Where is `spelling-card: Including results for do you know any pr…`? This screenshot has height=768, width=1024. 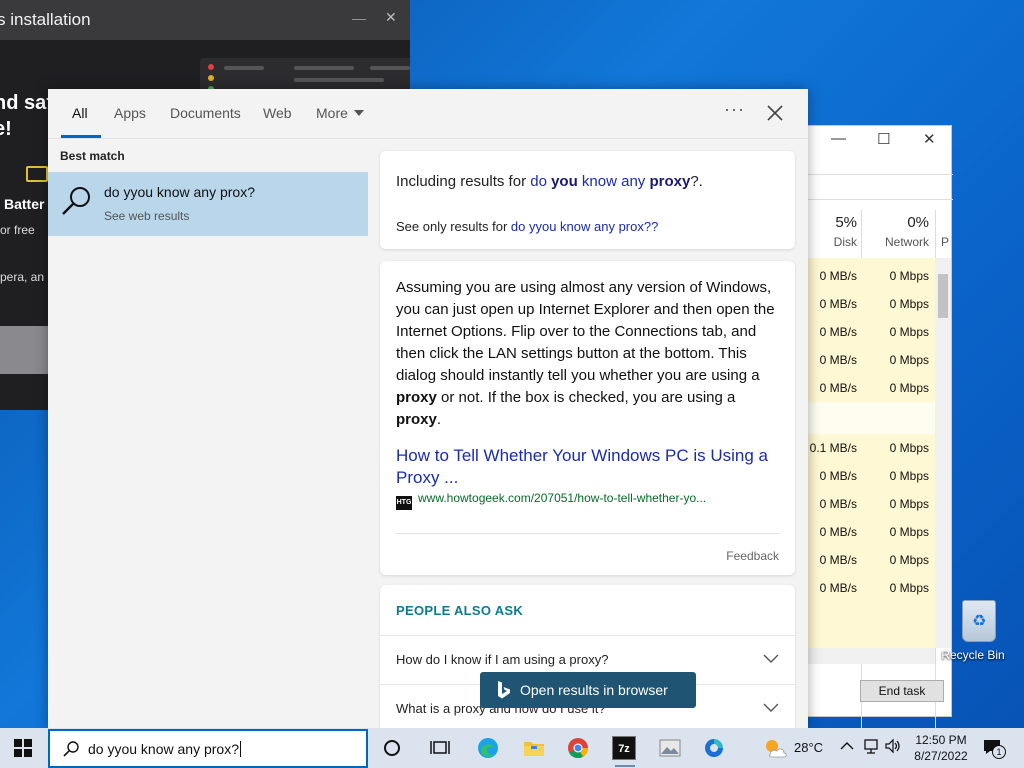
spelling-card: Including results for do you know any pr… is located at coordinates (587, 200).